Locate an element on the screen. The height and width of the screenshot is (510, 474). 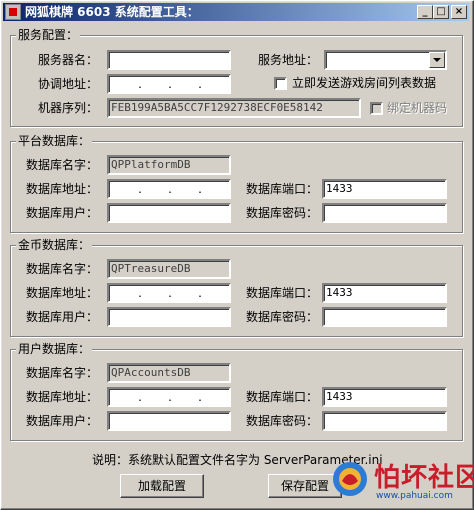
treasure-db-user-input is located at coordinates (169, 317).